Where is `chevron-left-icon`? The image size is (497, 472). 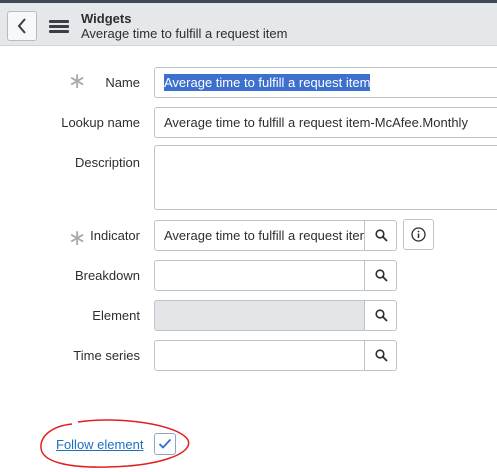
chevron-left-icon is located at coordinates (21, 26).